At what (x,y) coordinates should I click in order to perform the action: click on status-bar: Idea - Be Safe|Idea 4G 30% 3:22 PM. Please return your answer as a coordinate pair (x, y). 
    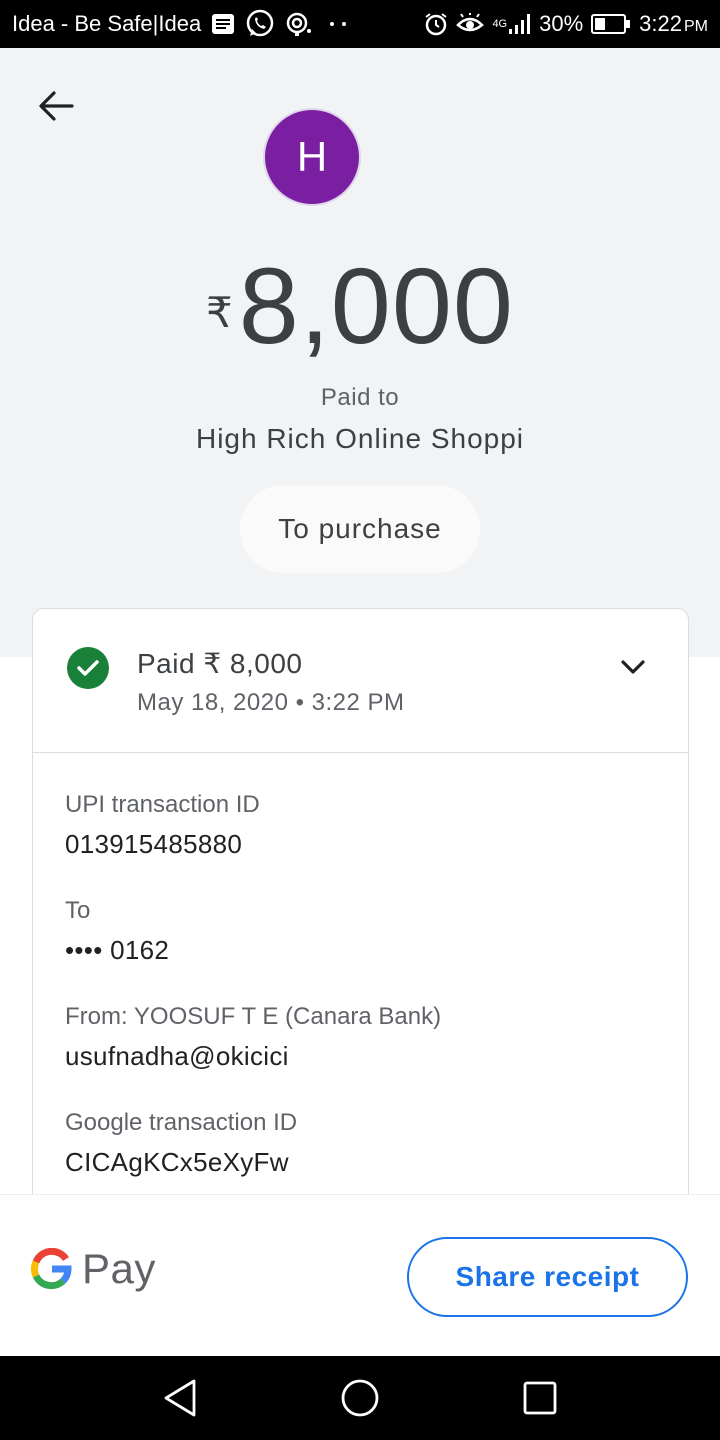
    Looking at the image, I should click on (360, 24).